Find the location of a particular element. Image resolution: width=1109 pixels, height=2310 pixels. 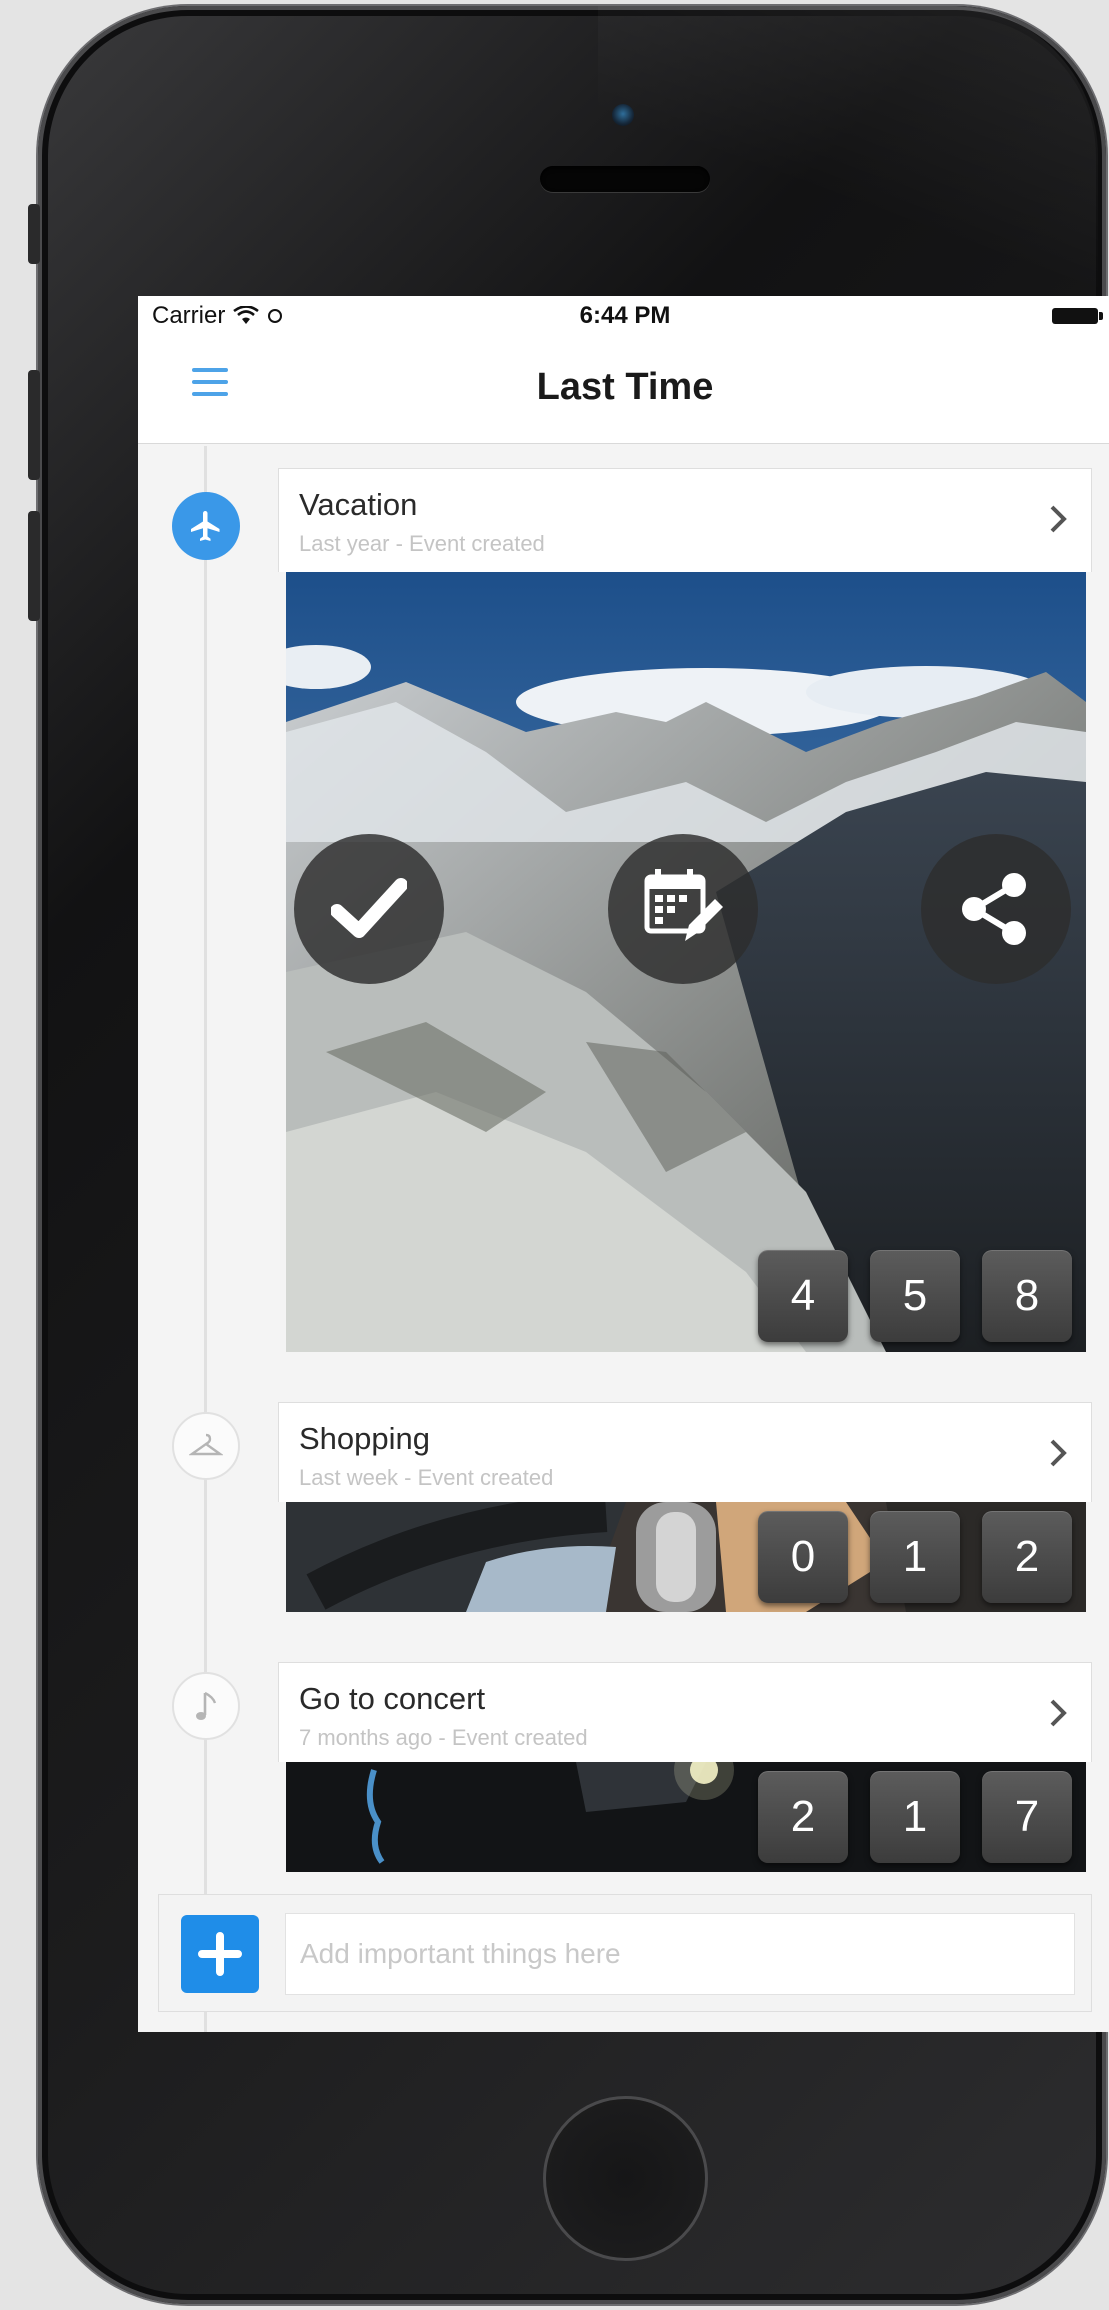

counter-group: 0 1 2 is located at coordinates (915, 1557).